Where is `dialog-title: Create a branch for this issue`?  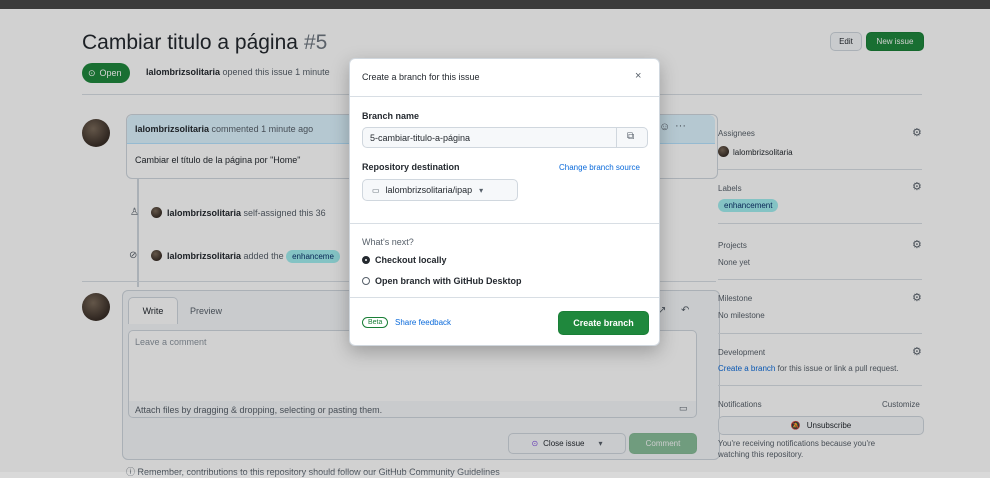 dialog-title: Create a branch for this issue is located at coordinates (421, 77).